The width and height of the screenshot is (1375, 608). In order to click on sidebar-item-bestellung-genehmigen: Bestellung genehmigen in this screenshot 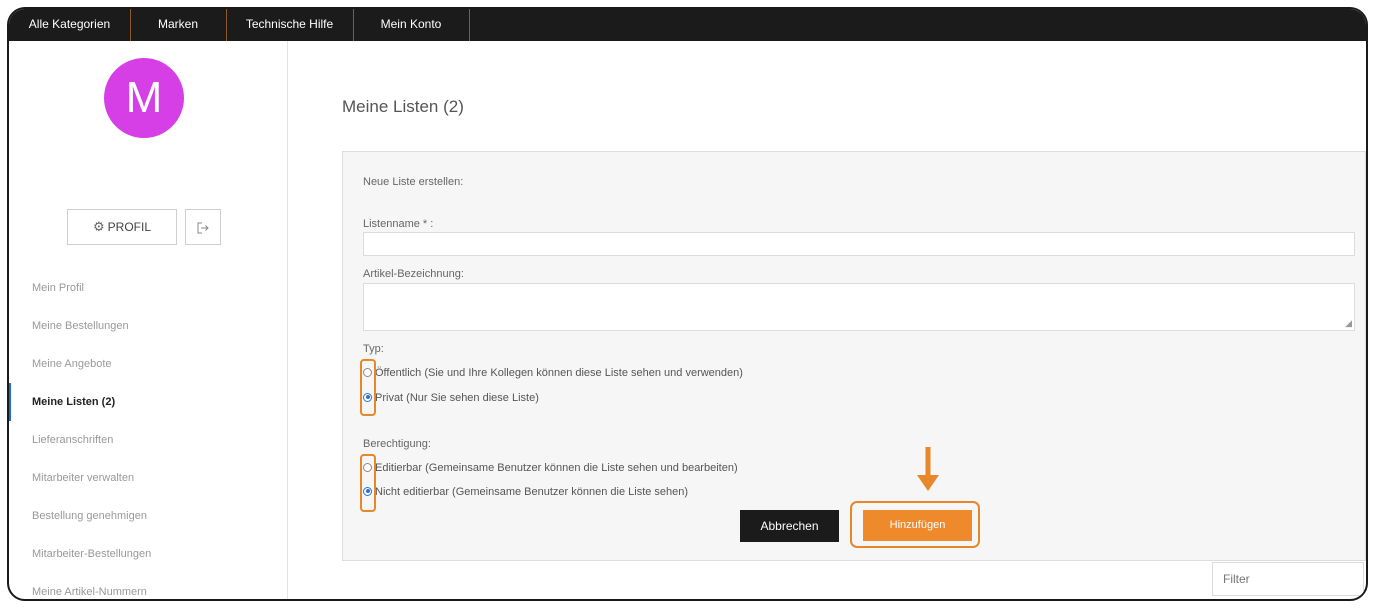, I will do `click(148, 516)`.